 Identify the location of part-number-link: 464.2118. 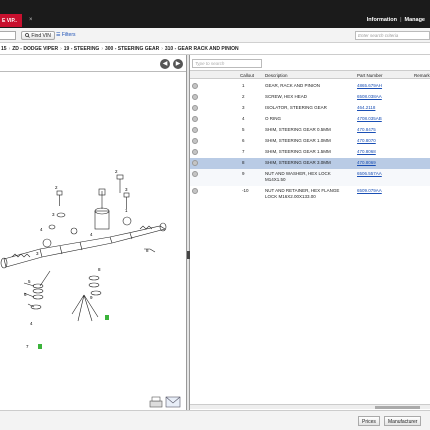
(366, 108).